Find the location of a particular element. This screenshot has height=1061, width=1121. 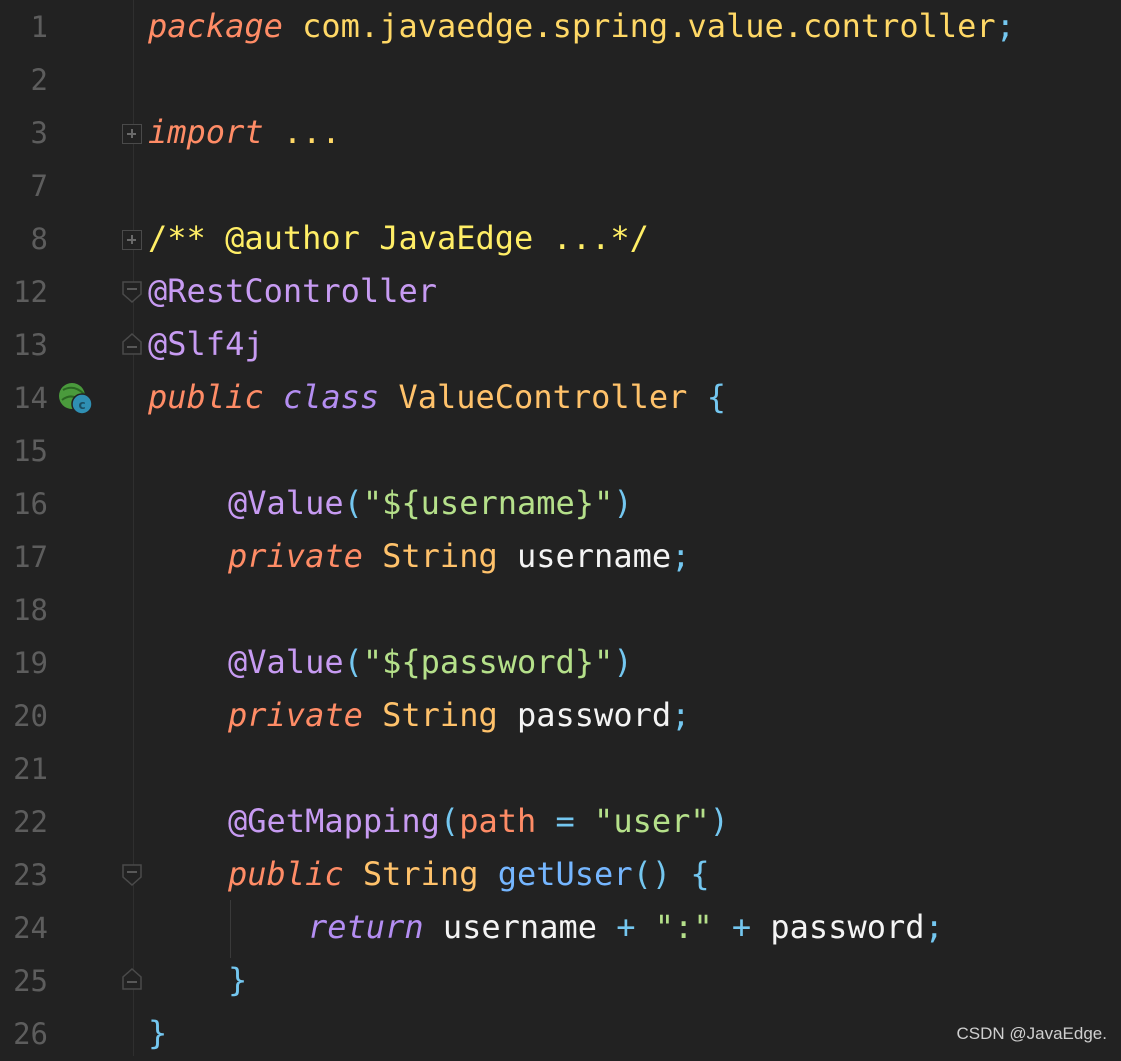

line-number: 17 is located at coordinates (30, 557).